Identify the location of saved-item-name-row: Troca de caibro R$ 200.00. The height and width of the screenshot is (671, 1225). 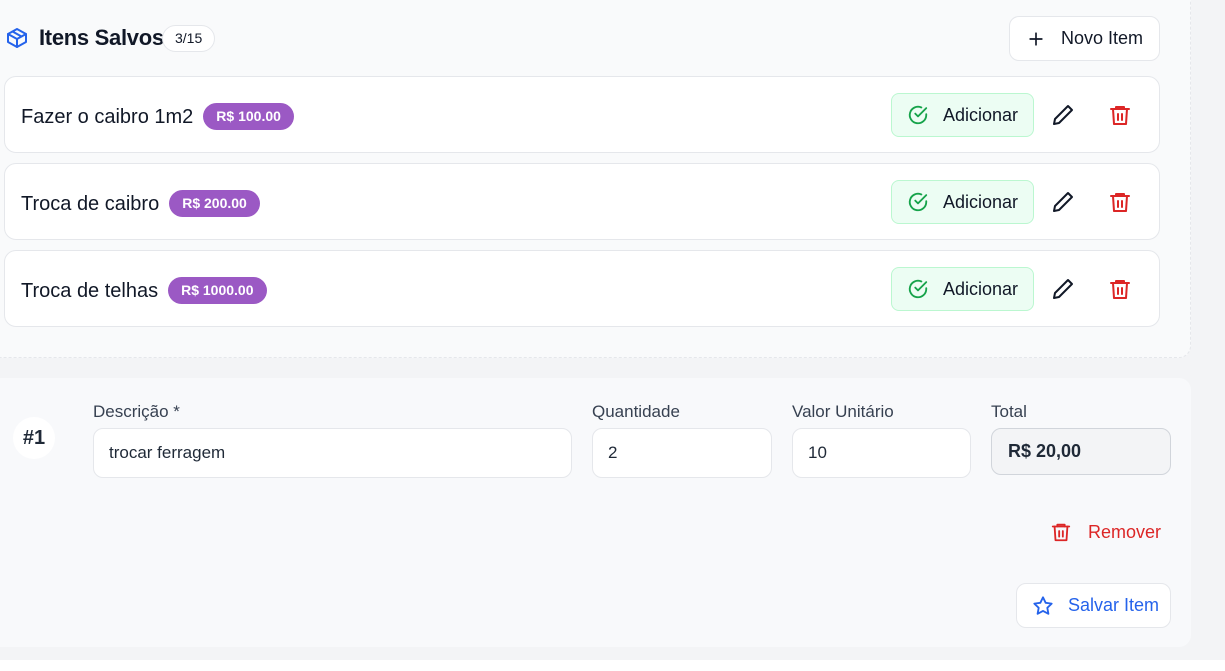
(140, 203).